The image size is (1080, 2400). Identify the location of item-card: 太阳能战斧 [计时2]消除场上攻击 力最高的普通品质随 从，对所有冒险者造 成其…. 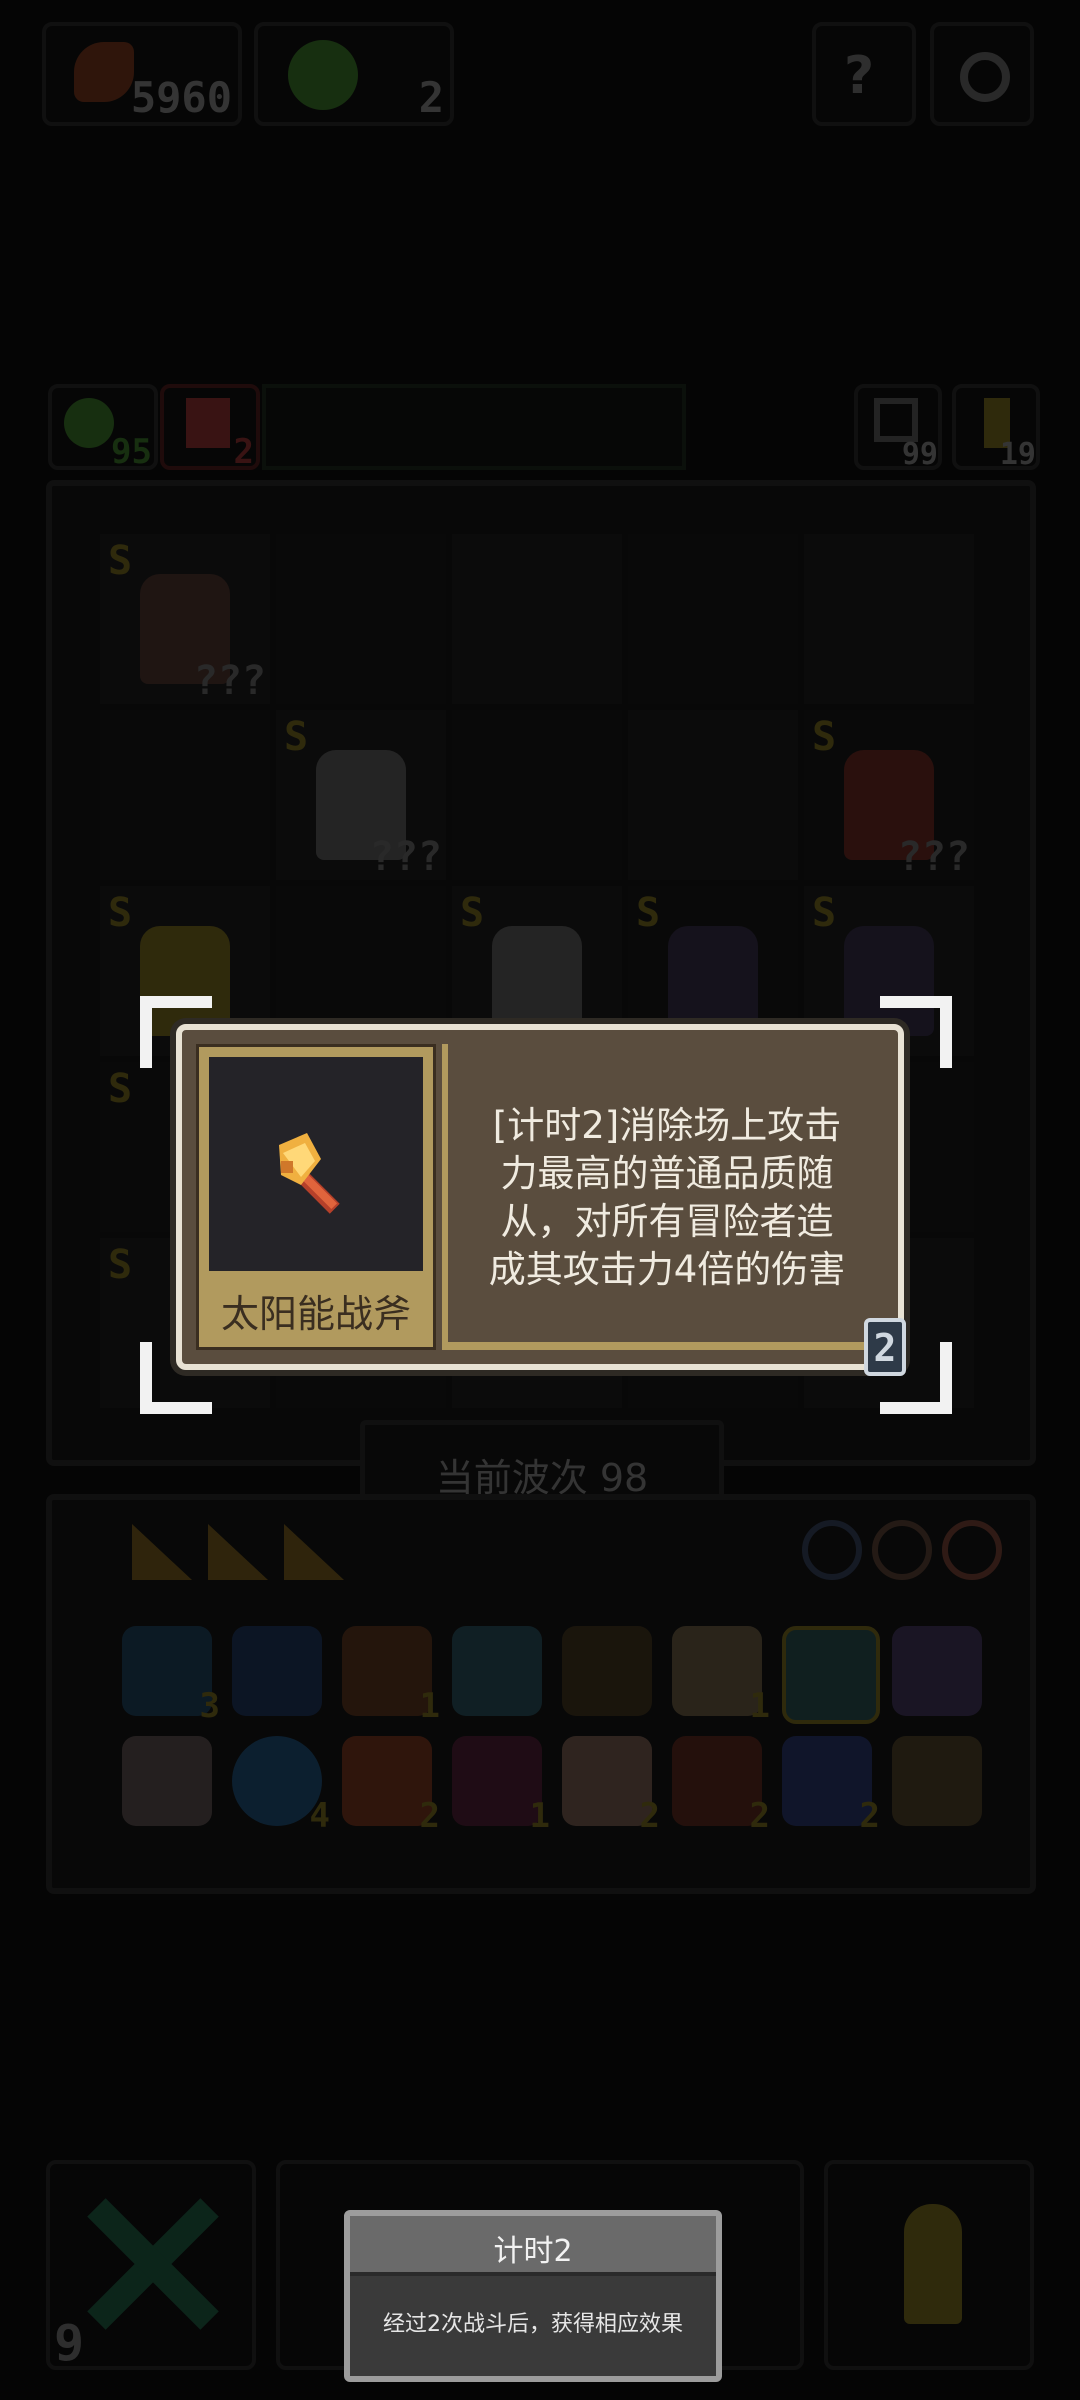
(541, 1200).